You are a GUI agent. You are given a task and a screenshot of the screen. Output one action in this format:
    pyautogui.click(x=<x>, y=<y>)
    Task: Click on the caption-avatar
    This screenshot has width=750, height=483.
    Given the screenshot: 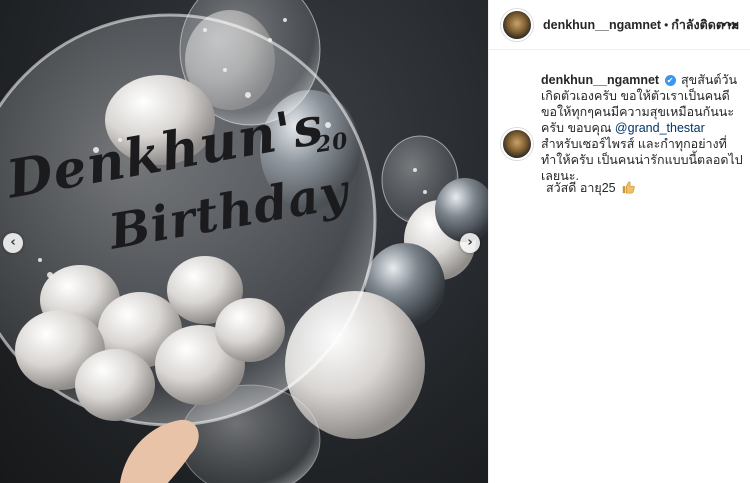 What is the action you would take?
    pyautogui.click(x=517, y=144)
    